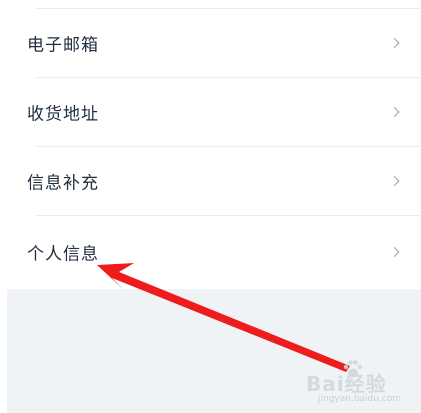 The height and width of the screenshot is (413, 421). Describe the element at coordinates (63, 183) in the screenshot. I see `list-item-label: 信息补充` at that location.